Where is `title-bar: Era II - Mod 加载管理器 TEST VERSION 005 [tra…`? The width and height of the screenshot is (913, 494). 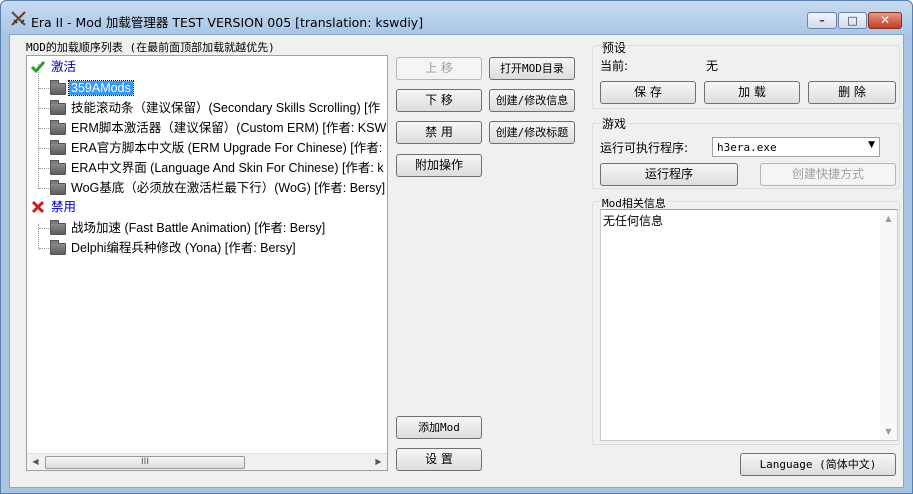 title-bar: Era II - Mod 加载管理器 TEST VERSION 005 [tra… is located at coordinates (456, 17).